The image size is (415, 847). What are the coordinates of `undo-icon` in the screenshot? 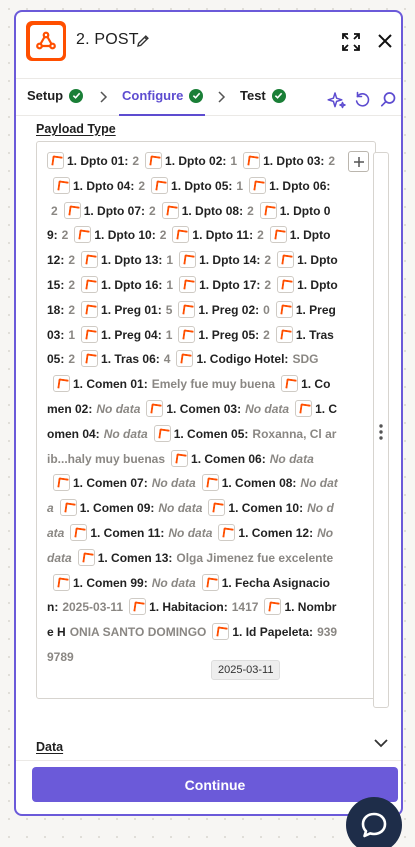 It's located at (362, 99).